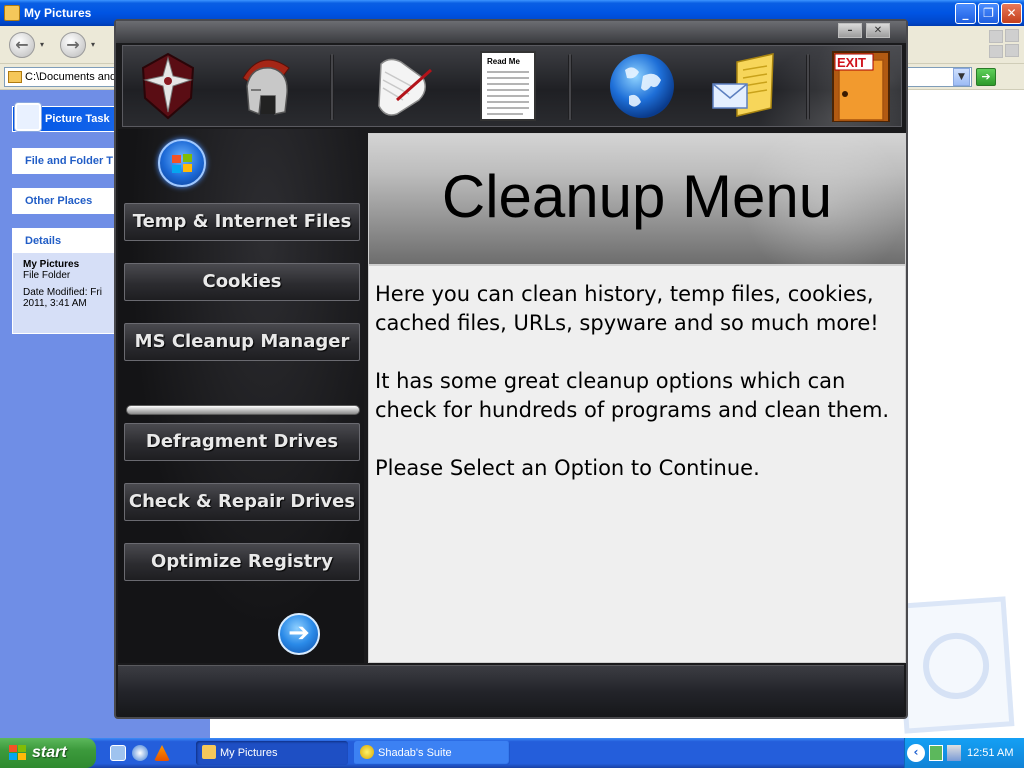  I want to click on mail-icon, so click(742, 86).